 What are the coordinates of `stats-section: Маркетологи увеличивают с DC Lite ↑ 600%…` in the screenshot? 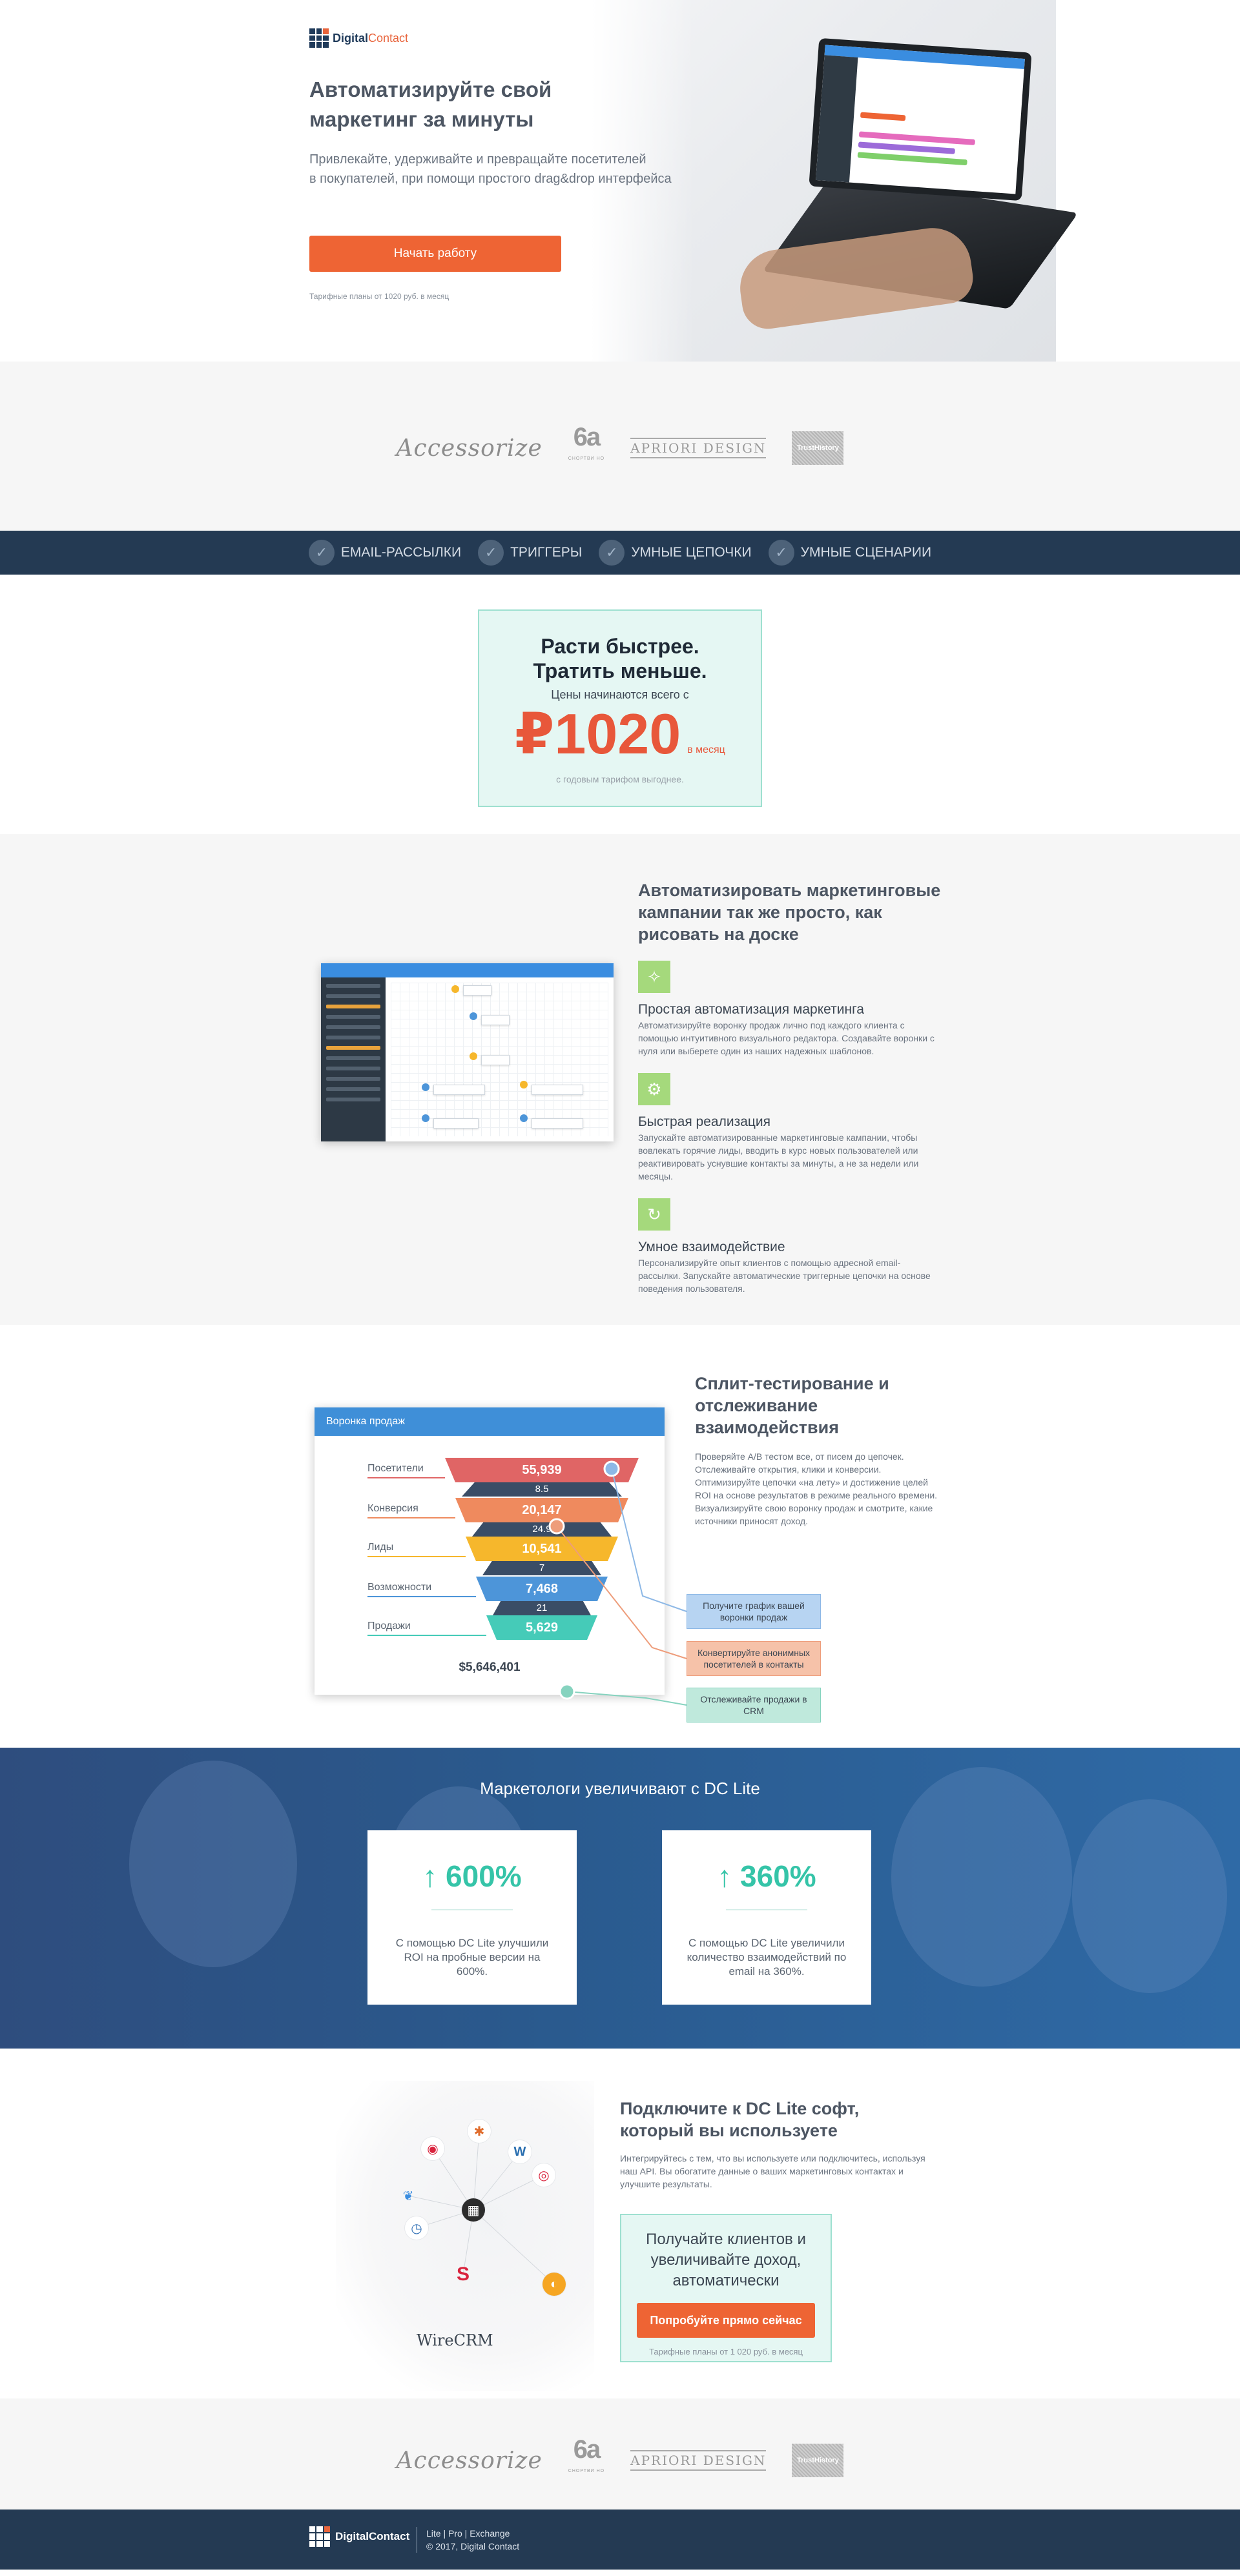 It's located at (620, 1899).